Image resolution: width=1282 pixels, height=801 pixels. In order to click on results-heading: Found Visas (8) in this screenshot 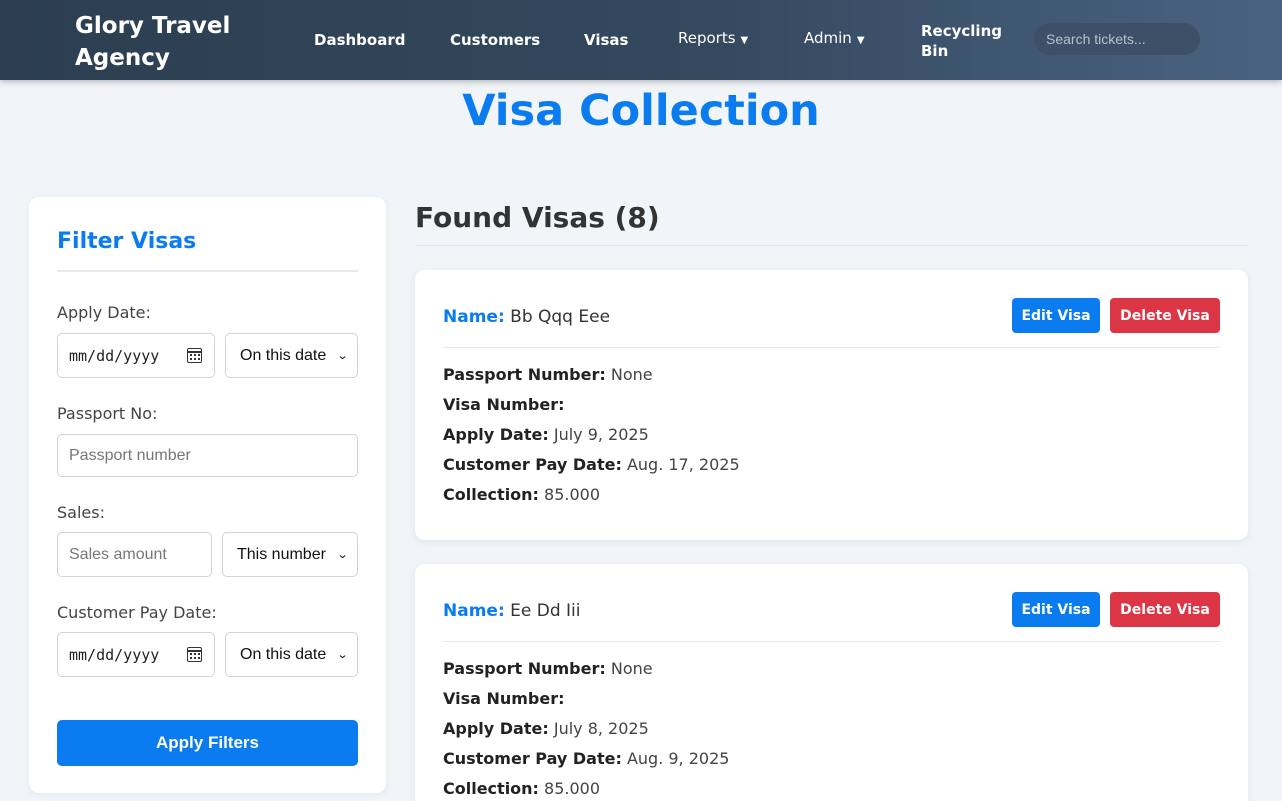, I will do `click(537, 217)`.